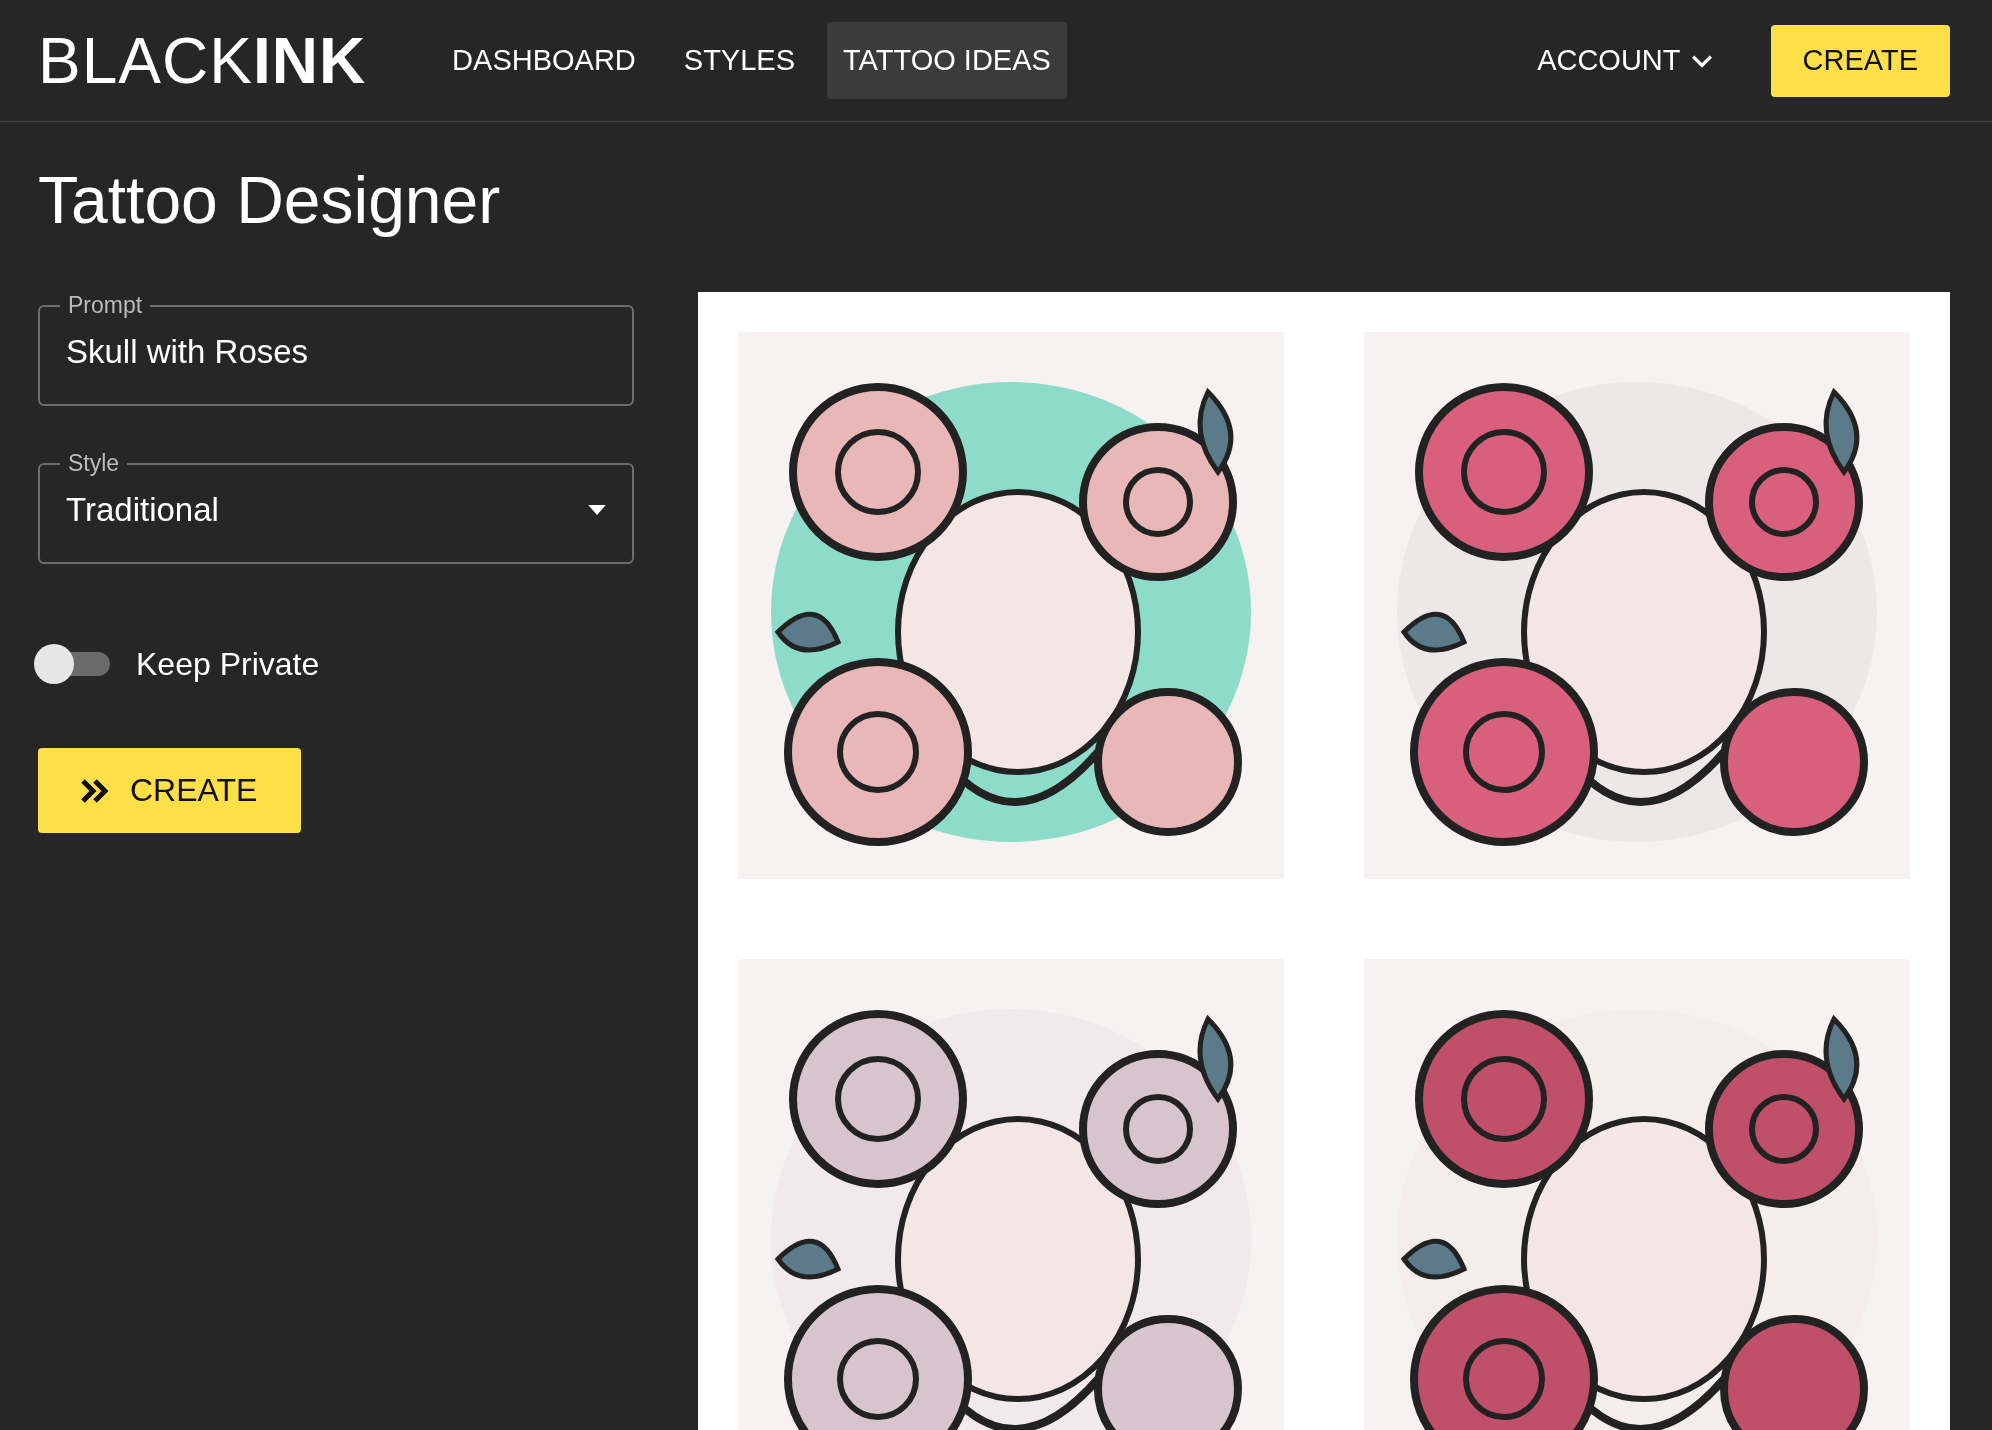 The height and width of the screenshot is (1430, 1992). What do you see at coordinates (739, 60) in the screenshot?
I see `nav-tab: STYLES` at bounding box center [739, 60].